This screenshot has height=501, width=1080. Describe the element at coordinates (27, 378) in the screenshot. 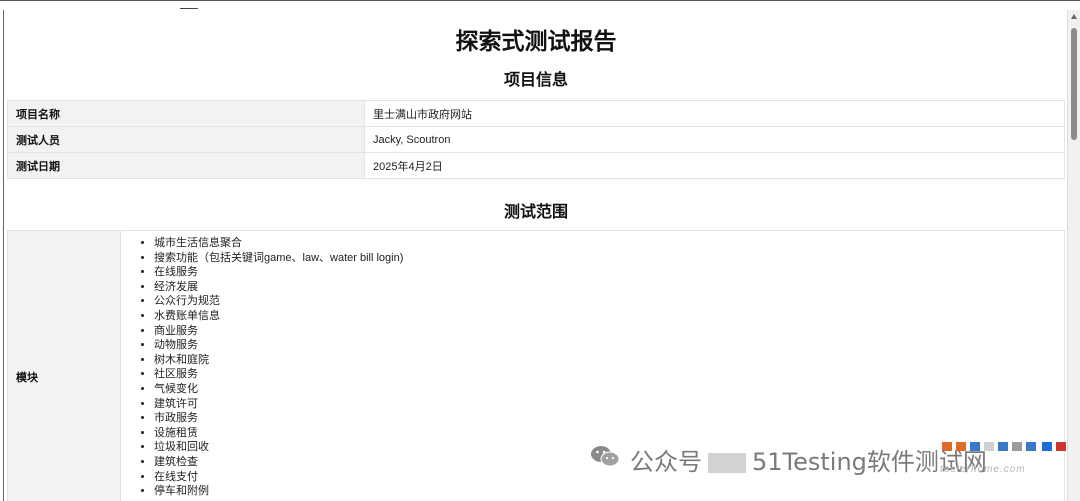

I see `modules-label: 模块` at that location.